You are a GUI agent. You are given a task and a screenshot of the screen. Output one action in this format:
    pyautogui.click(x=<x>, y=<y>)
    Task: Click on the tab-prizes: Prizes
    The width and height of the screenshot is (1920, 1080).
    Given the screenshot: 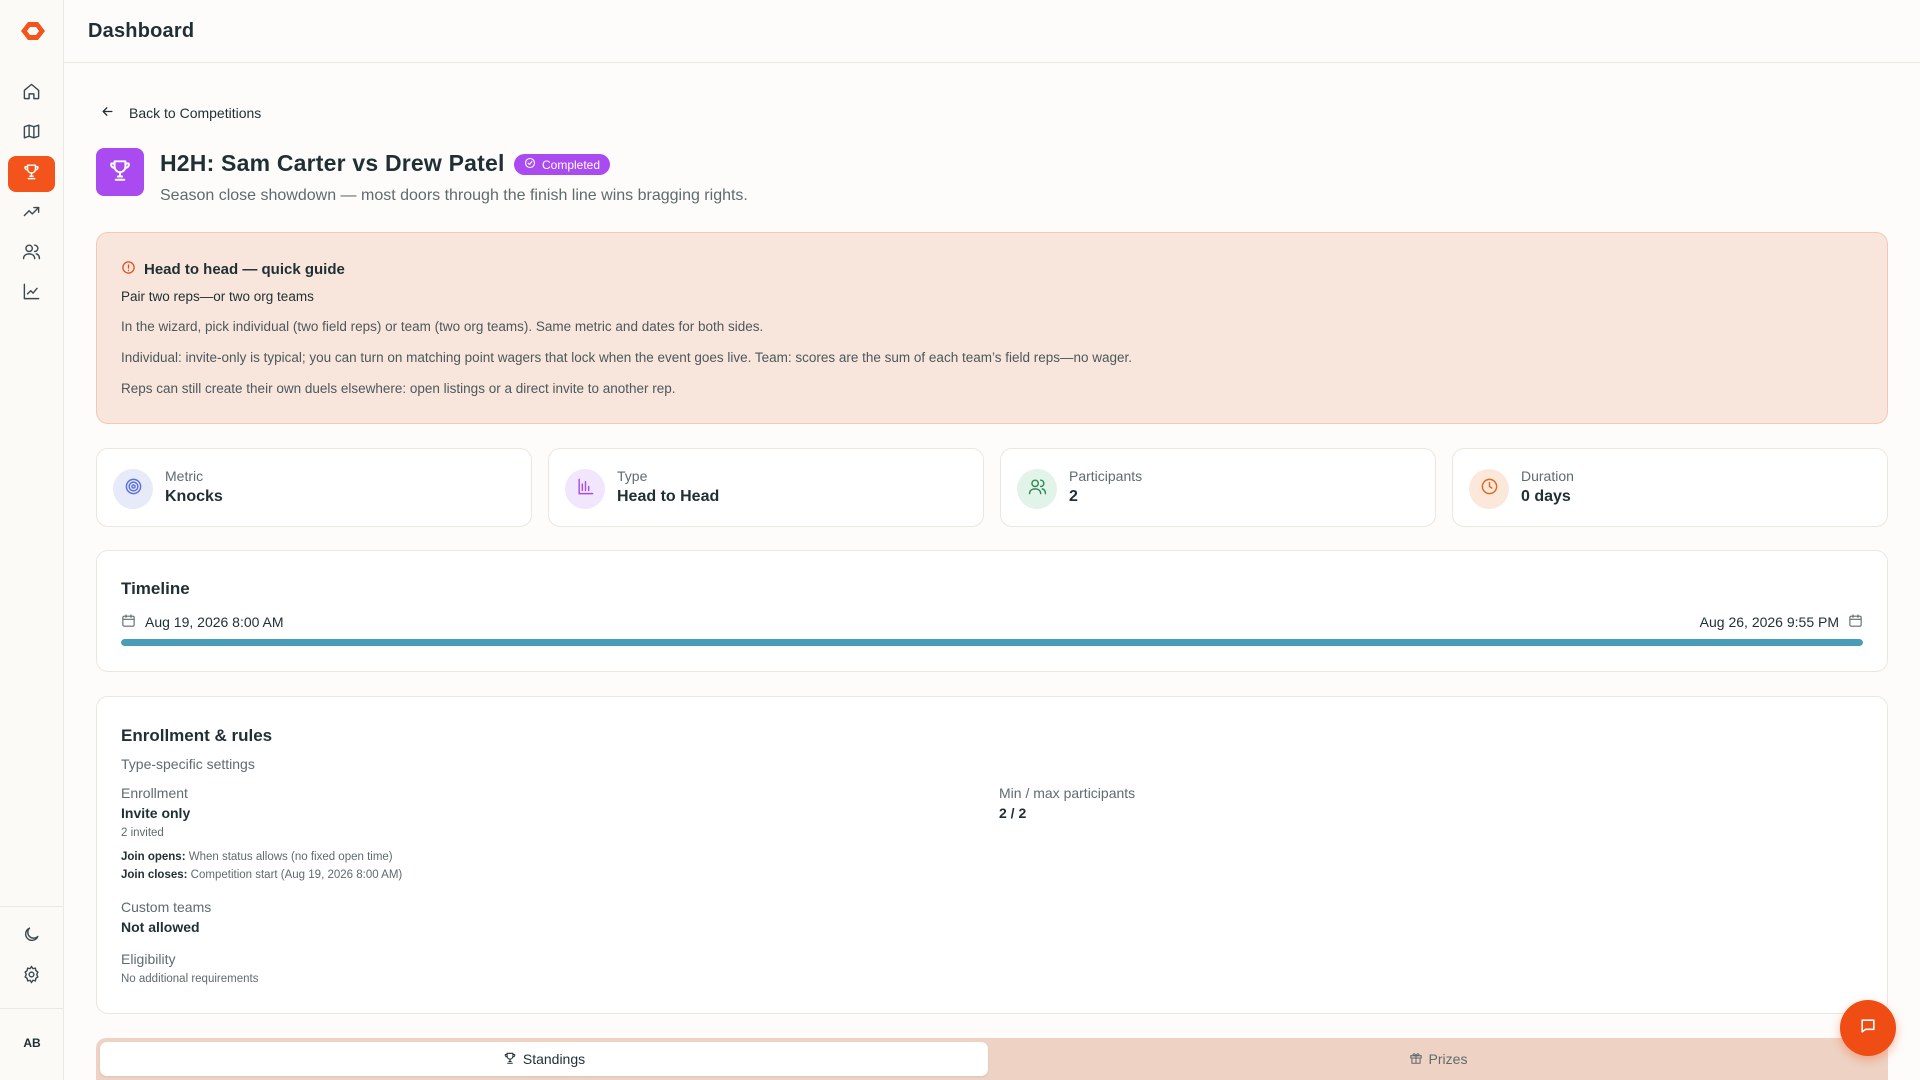 What is the action you would take?
    pyautogui.click(x=1438, y=1059)
    